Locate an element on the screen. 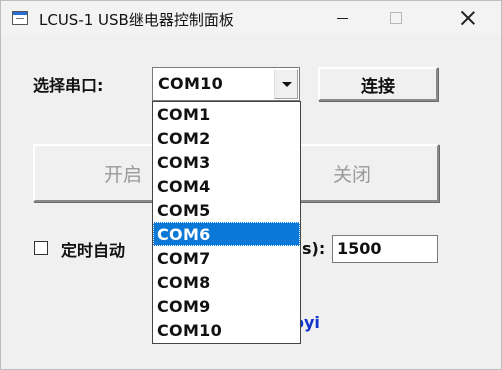 The image size is (502, 370). dropdown-option-com10: COM10 is located at coordinates (226, 330).